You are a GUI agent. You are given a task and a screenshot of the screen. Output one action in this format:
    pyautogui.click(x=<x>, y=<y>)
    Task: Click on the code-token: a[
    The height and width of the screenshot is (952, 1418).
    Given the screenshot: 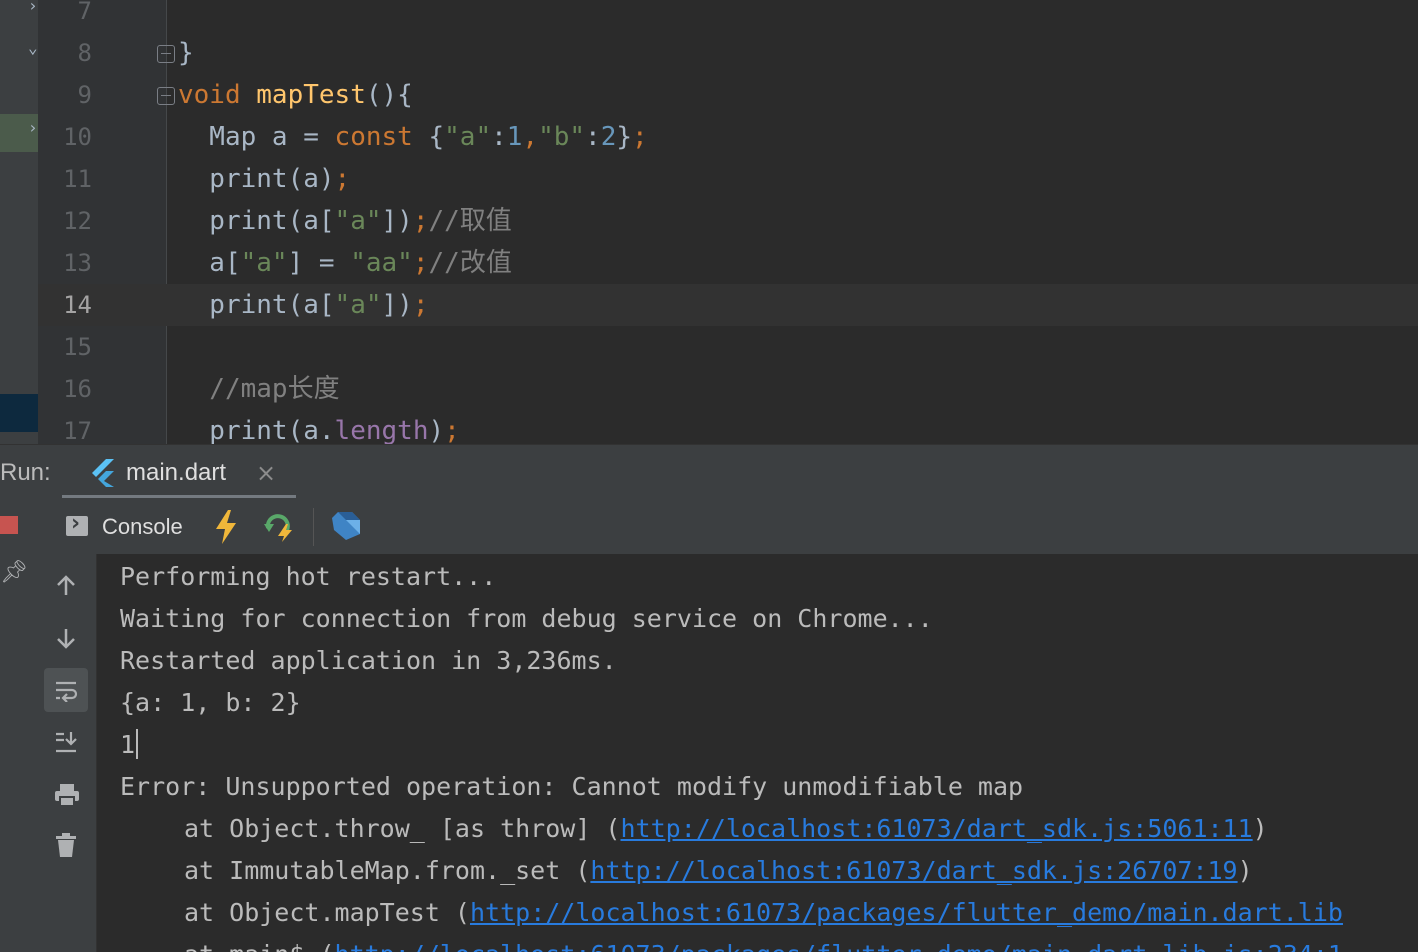 What is the action you would take?
    pyautogui.click(x=209, y=263)
    